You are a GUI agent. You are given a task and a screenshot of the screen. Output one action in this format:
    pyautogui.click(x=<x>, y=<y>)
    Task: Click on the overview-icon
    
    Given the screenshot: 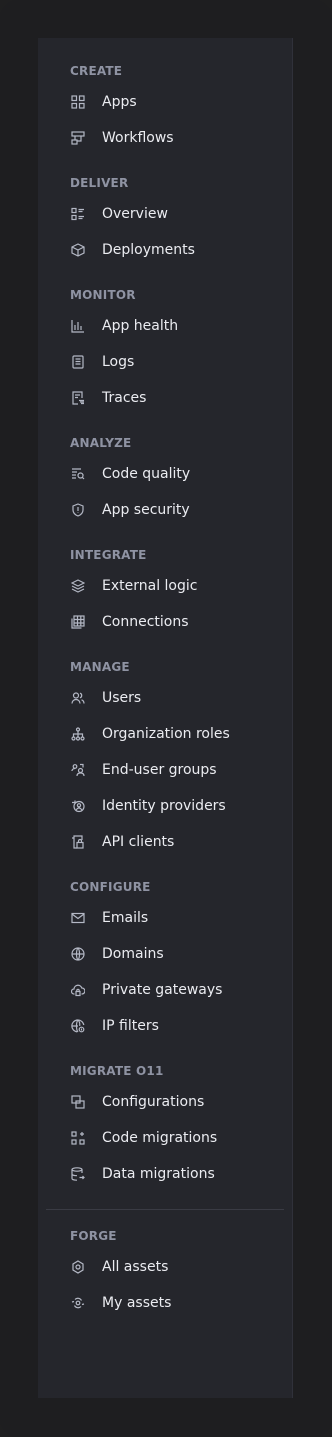 What is the action you would take?
    pyautogui.click(x=78, y=214)
    